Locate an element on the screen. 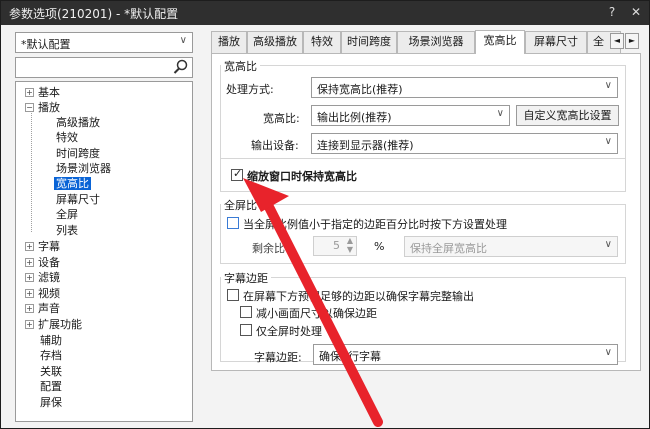 This screenshot has width=650, height=429. spinner-arrows-icon: ▲ ▼ is located at coordinates (350, 245).